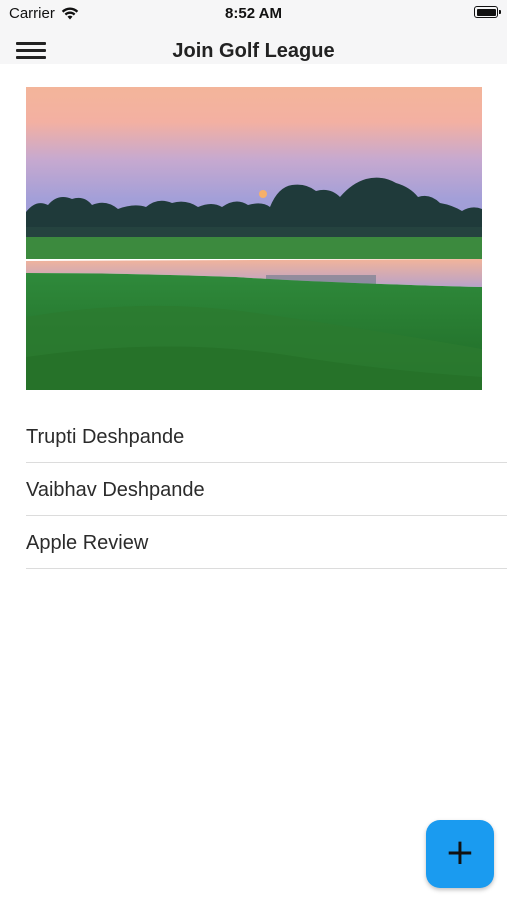 This screenshot has height=900, width=507. I want to click on list-item-label: Vaibhav Deshpande, so click(115, 490).